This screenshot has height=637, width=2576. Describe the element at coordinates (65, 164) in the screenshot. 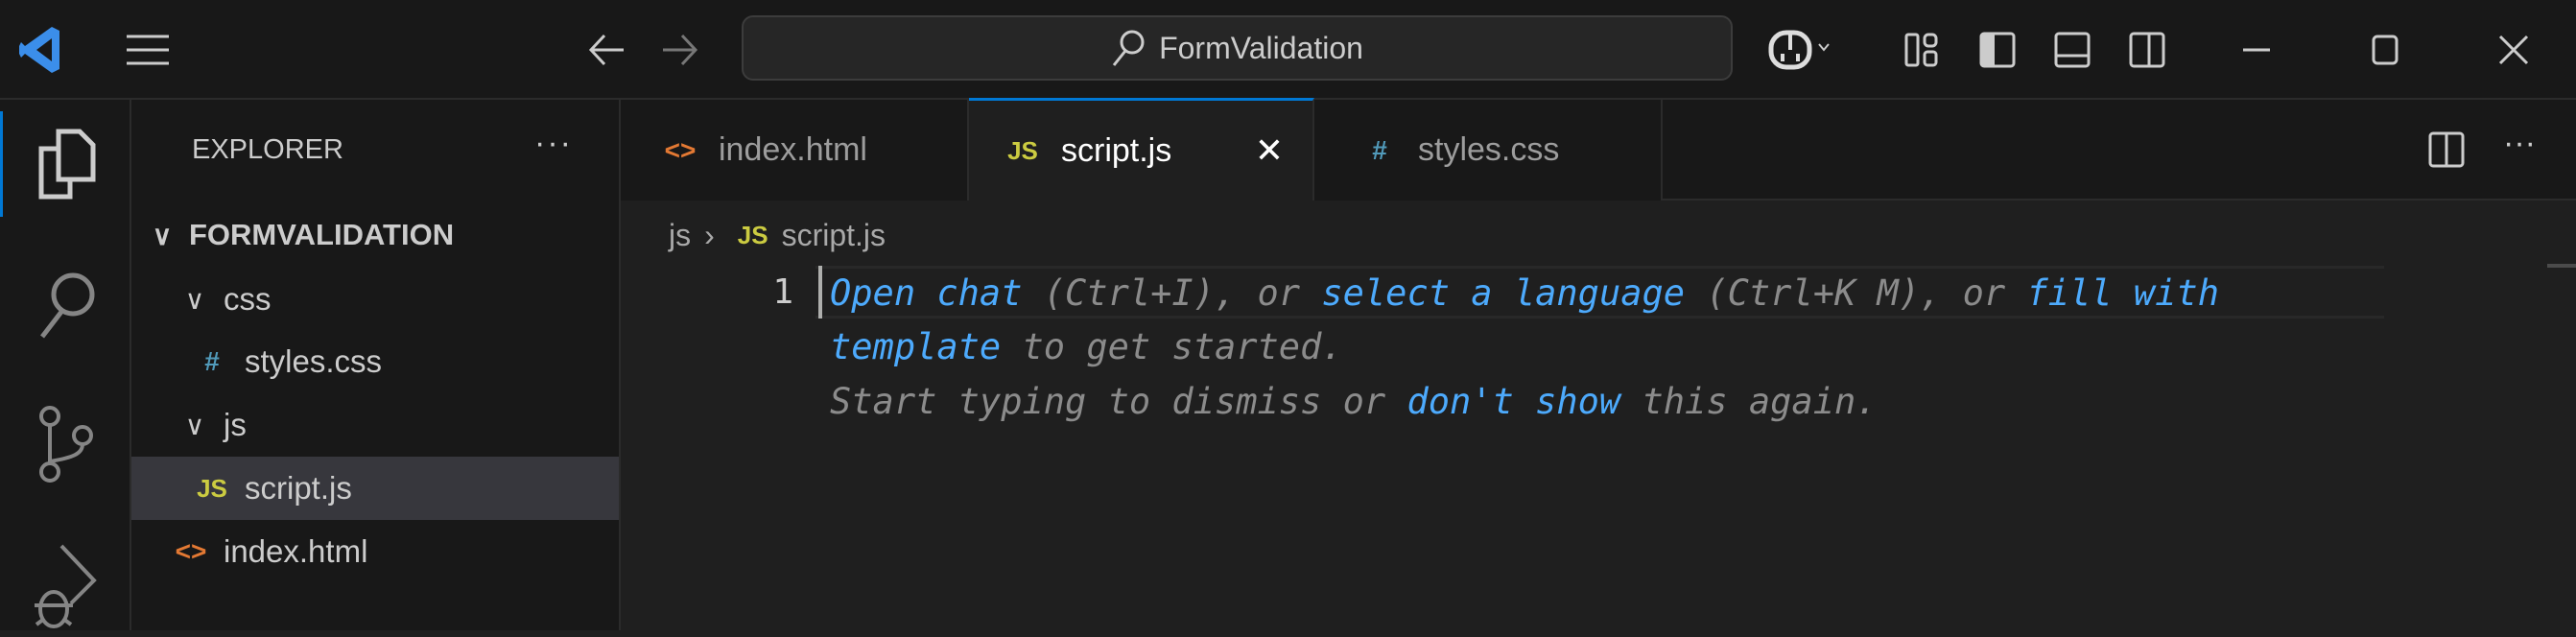

I see `explorer-icon` at that location.